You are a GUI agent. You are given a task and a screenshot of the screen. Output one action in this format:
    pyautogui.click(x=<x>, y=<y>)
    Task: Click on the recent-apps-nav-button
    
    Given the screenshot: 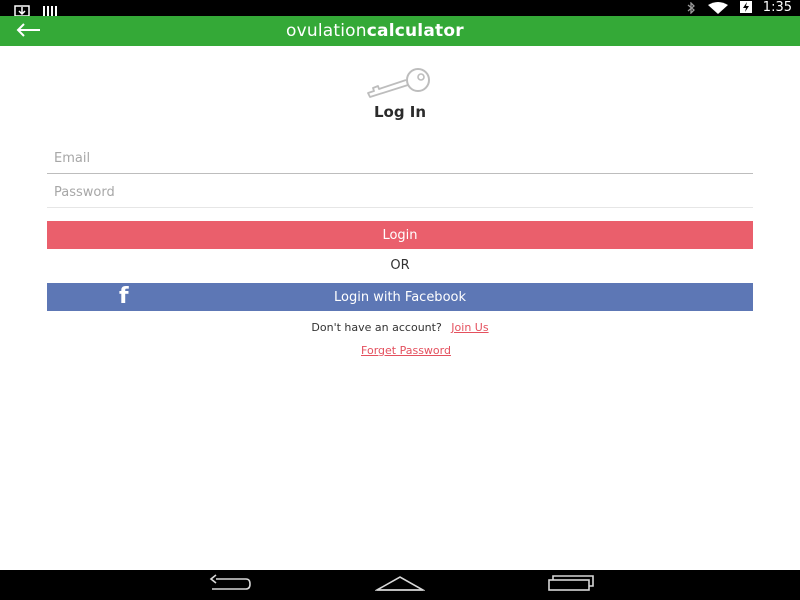 What is the action you would take?
    pyautogui.click(x=571, y=585)
    